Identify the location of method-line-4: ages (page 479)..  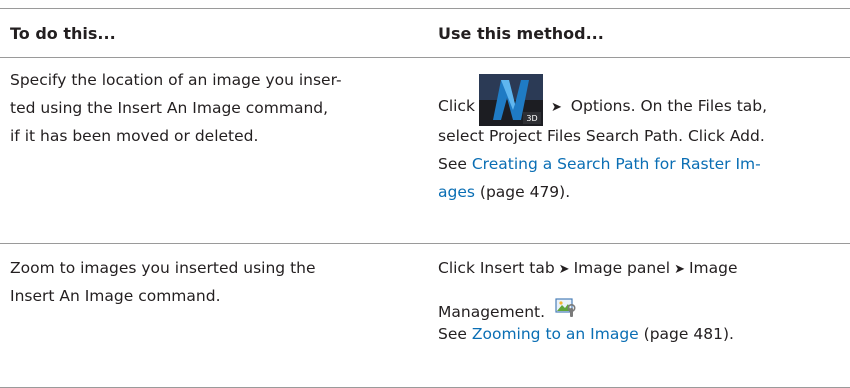
(602, 192).